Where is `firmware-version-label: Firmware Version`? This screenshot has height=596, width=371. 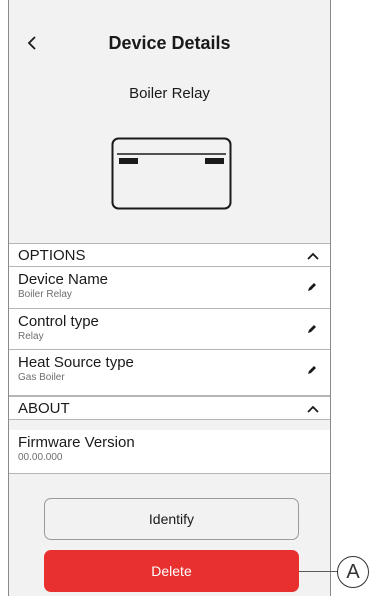
firmware-version-label: Firmware Version is located at coordinates (76, 442).